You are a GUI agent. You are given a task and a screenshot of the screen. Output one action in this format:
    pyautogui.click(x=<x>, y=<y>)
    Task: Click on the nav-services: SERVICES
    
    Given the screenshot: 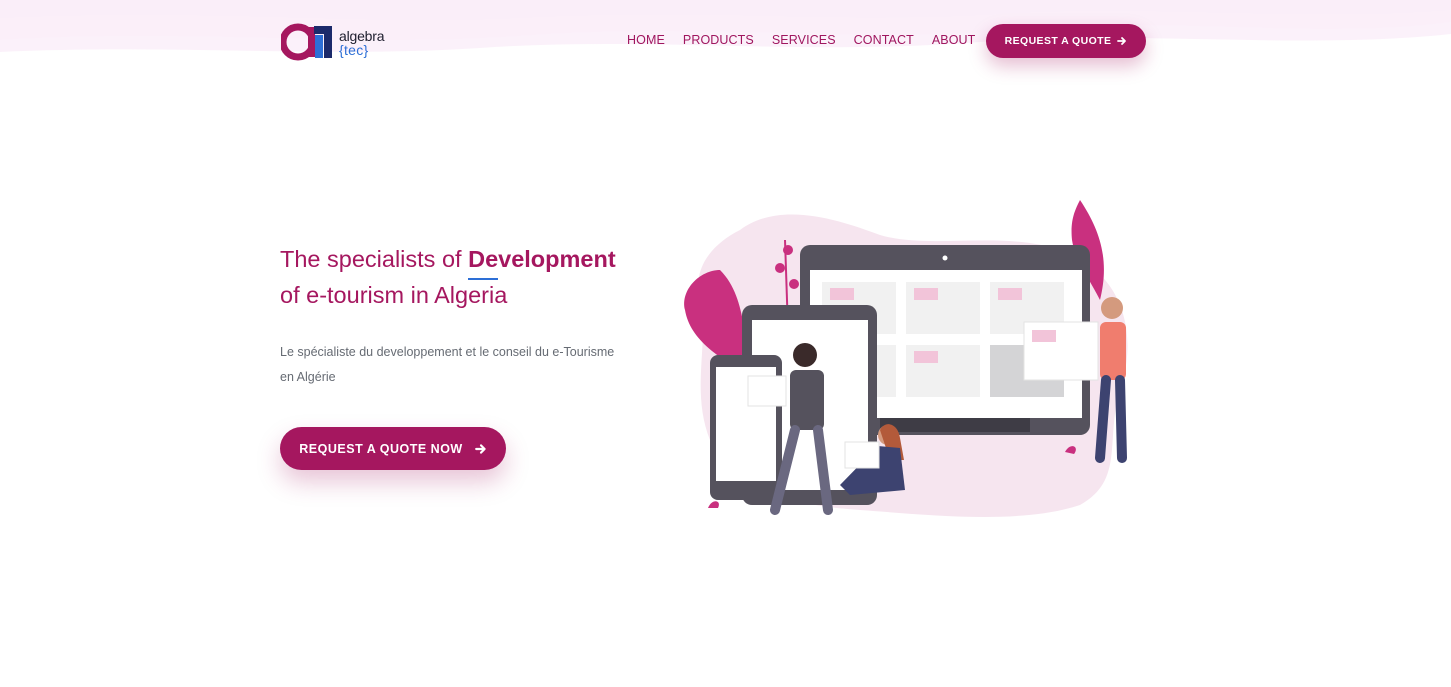 What is the action you would take?
    pyautogui.click(x=804, y=40)
    